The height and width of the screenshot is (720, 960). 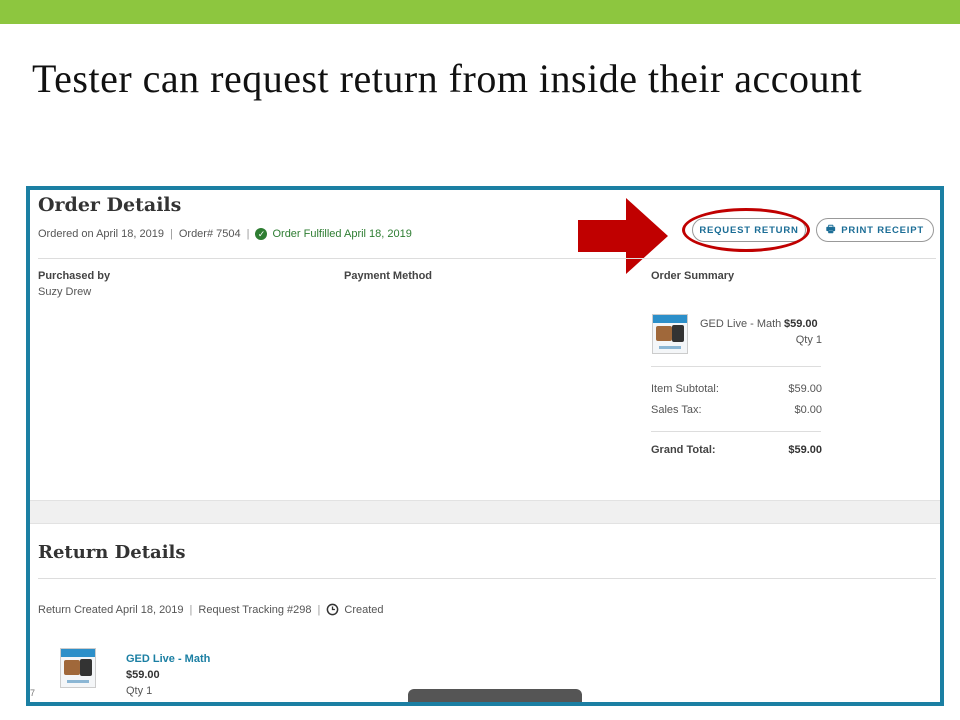 I want to click on order-details-heading: Order Details, so click(x=110, y=205).